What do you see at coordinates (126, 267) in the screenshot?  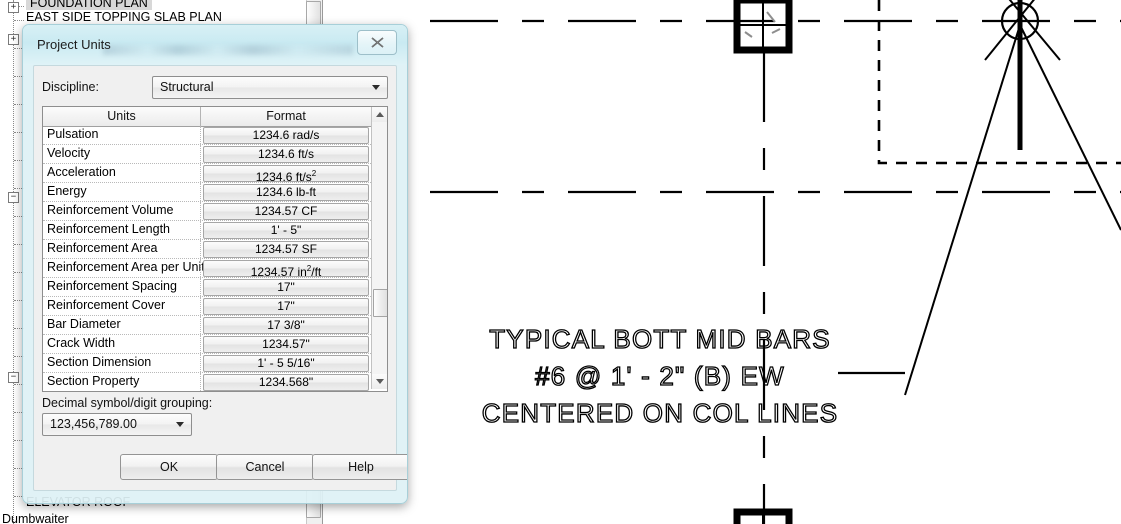 I see `unit-name-cell: Reinforcement Area per Unit` at bounding box center [126, 267].